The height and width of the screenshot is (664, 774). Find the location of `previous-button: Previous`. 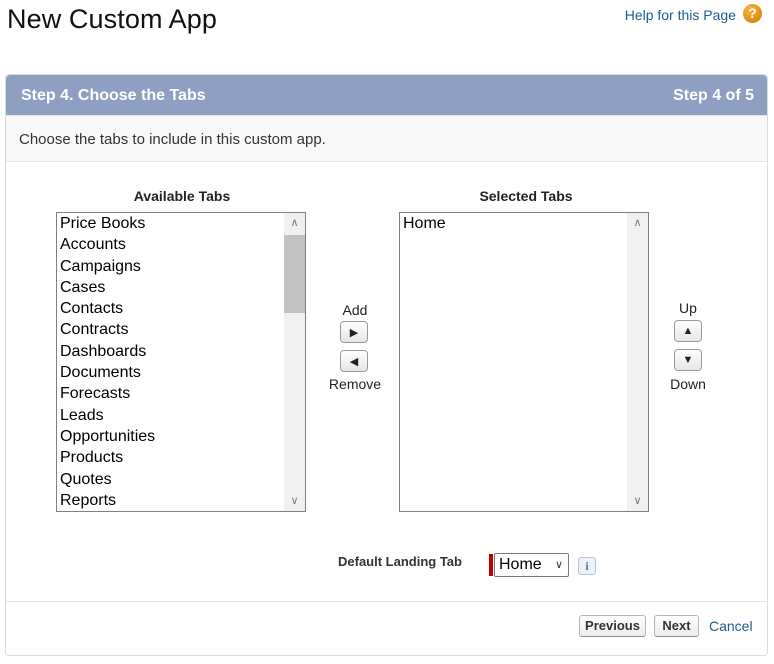

previous-button: Previous is located at coordinates (612, 626).